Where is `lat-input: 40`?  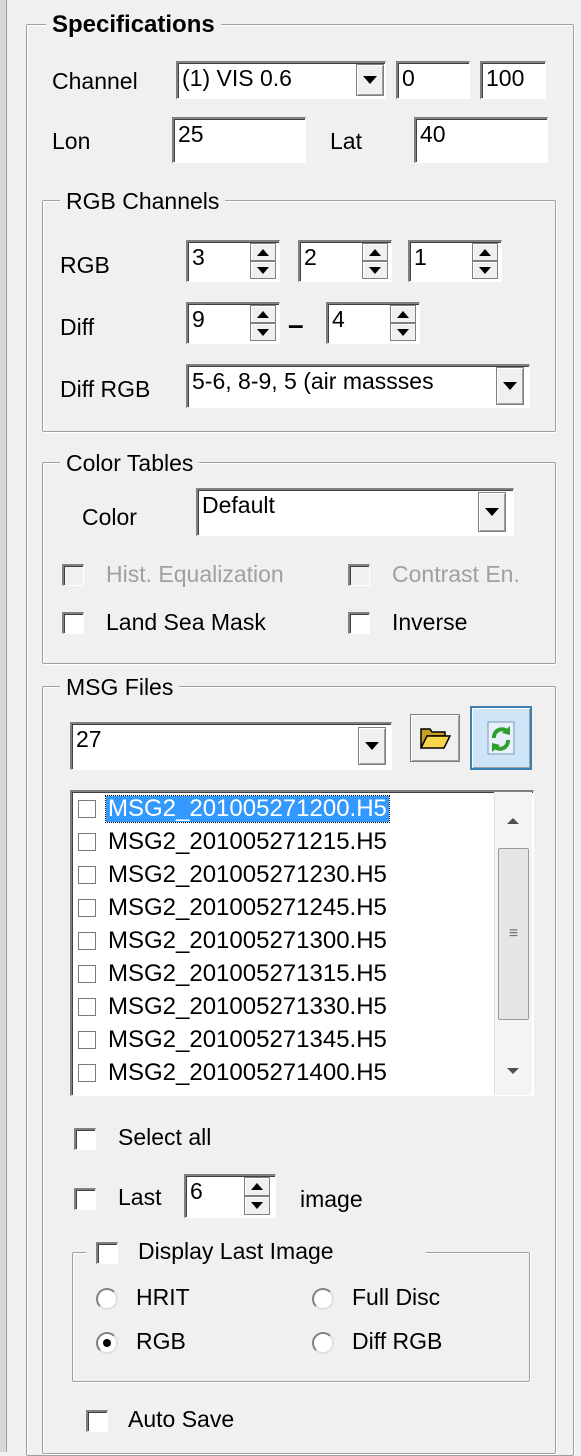
lat-input: 40 is located at coordinates (481, 140).